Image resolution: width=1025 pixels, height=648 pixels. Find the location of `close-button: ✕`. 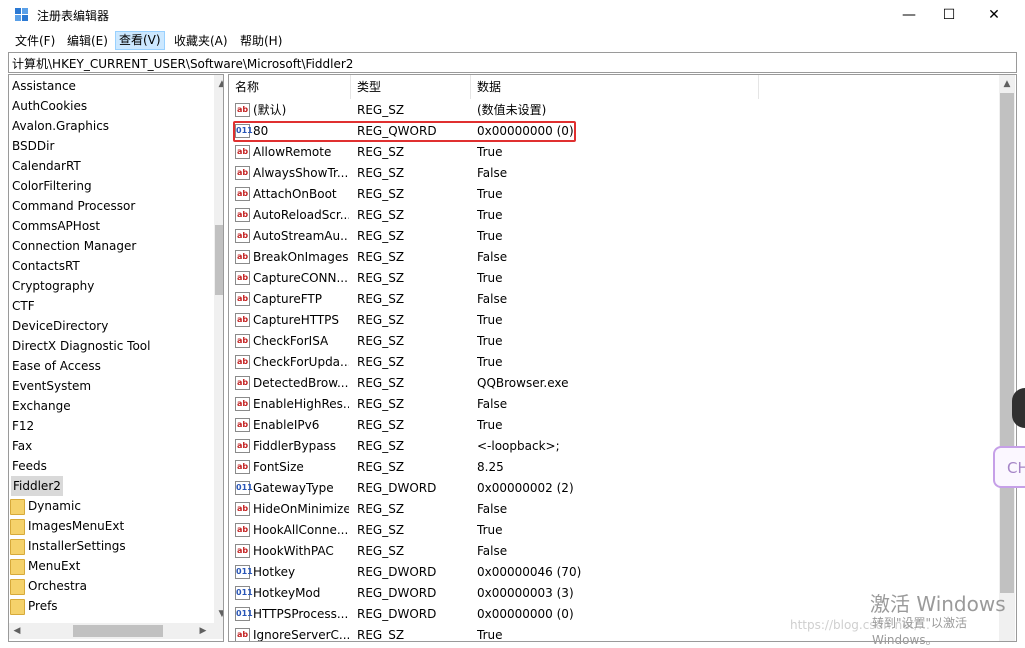

close-button: ✕ is located at coordinates (994, 15).